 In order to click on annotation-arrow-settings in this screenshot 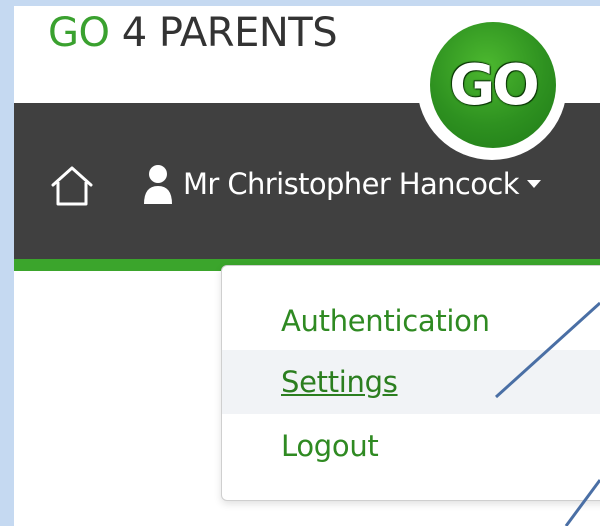, I will do `click(547, 350)`.